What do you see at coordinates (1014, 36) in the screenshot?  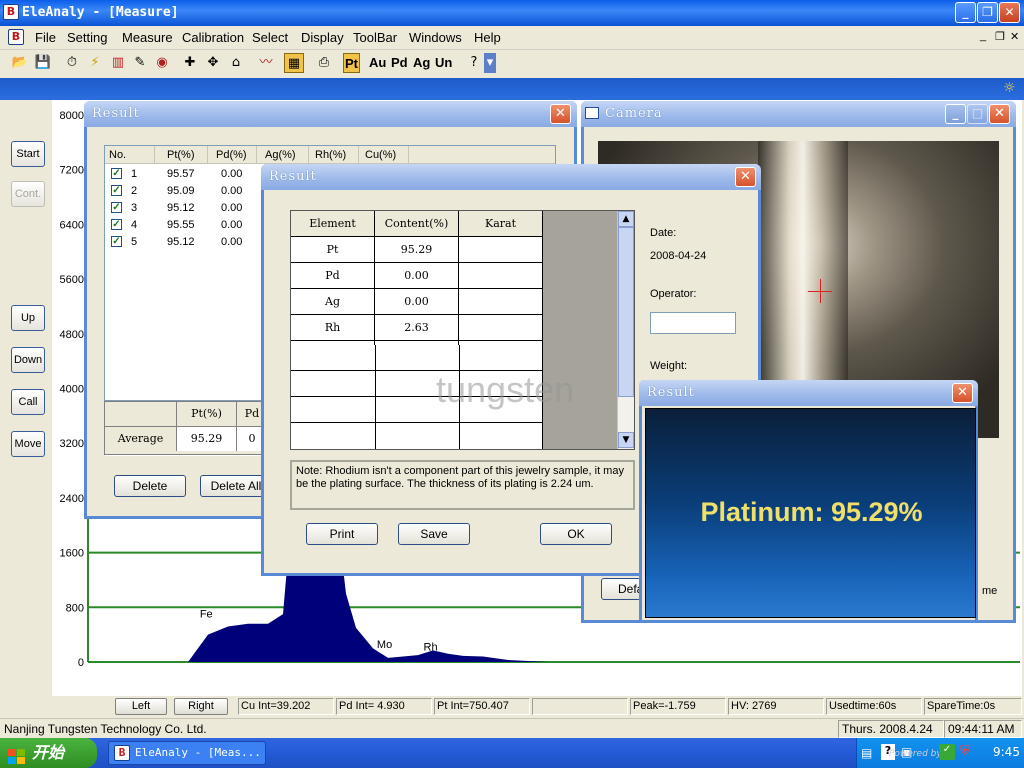 I see `mdi-close-icon: ✕` at bounding box center [1014, 36].